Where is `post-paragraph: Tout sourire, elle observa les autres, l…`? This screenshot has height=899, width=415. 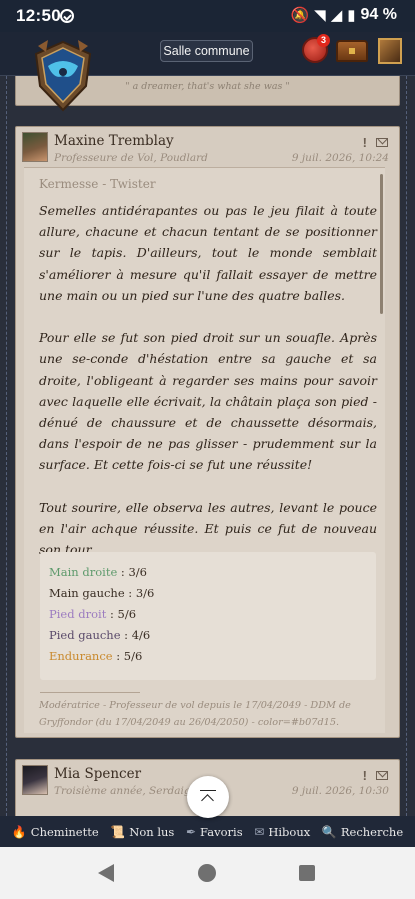 post-paragraph: Tout sourire, elle observa les autres, l… is located at coordinates (208, 528).